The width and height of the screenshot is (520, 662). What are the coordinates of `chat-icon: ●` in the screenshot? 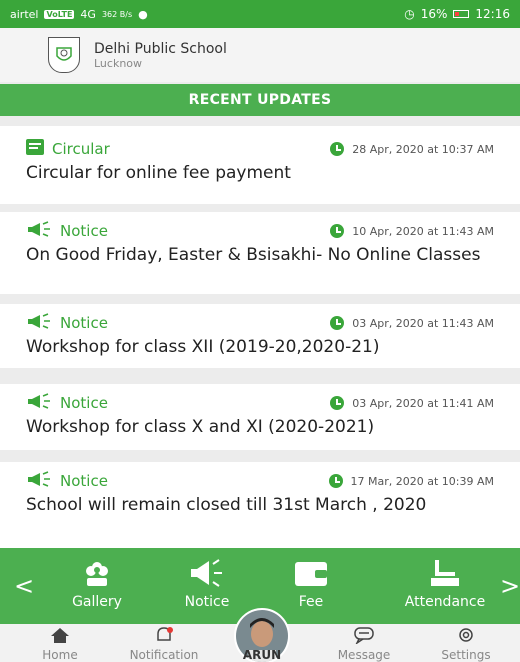 It's located at (143, 14).